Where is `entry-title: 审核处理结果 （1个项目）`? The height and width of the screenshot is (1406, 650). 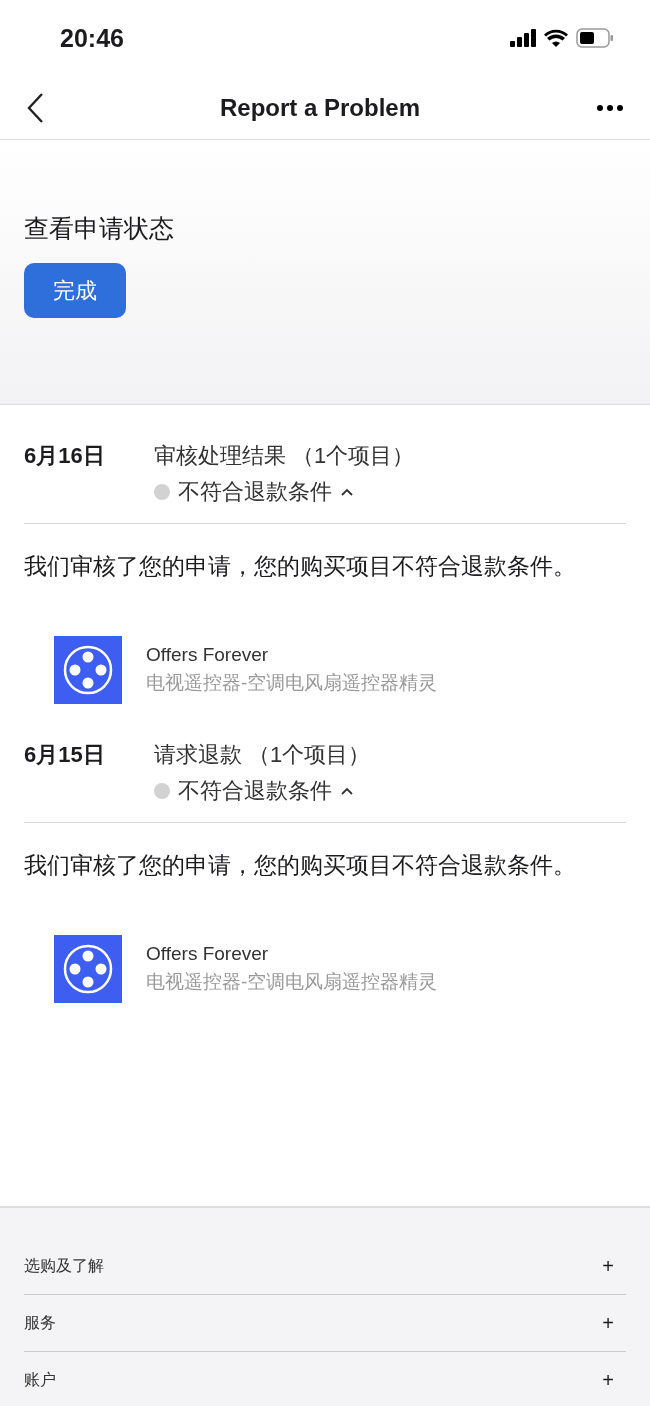
entry-title: 审核处理结果 （1个项目） is located at coordinates (285, 456).